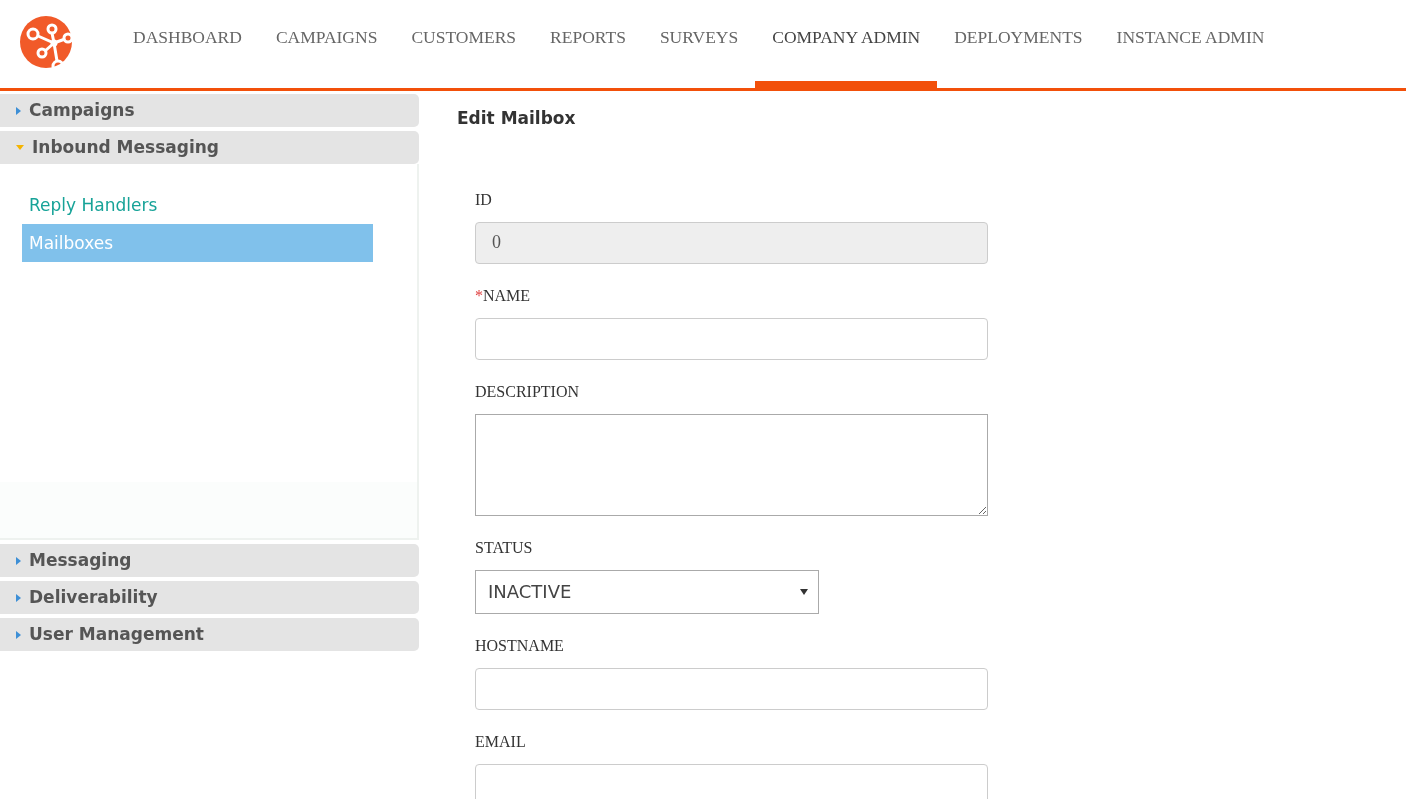 This screenshot has height=799, width=1406. Describe the element at coordinates (503, 295) in the screenshot. I see `field-label: *NAME` at that location.